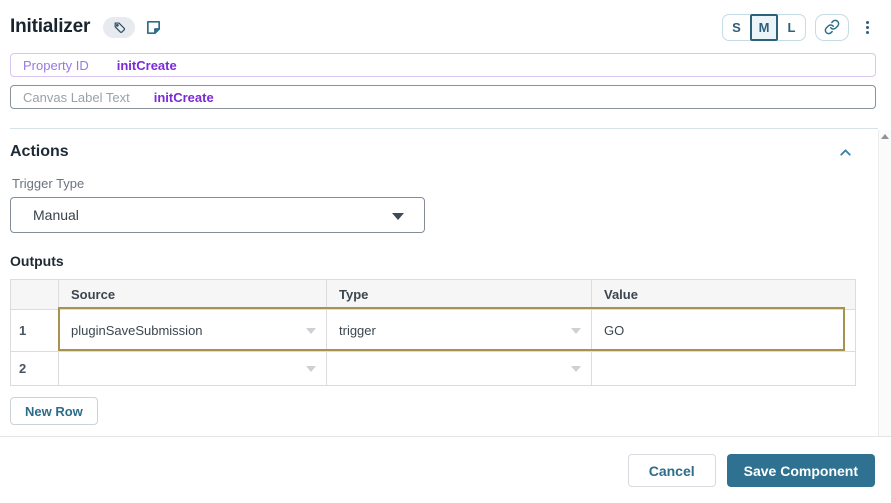  I want to click on table-header-row: Source Type Value, so click(433, 294).